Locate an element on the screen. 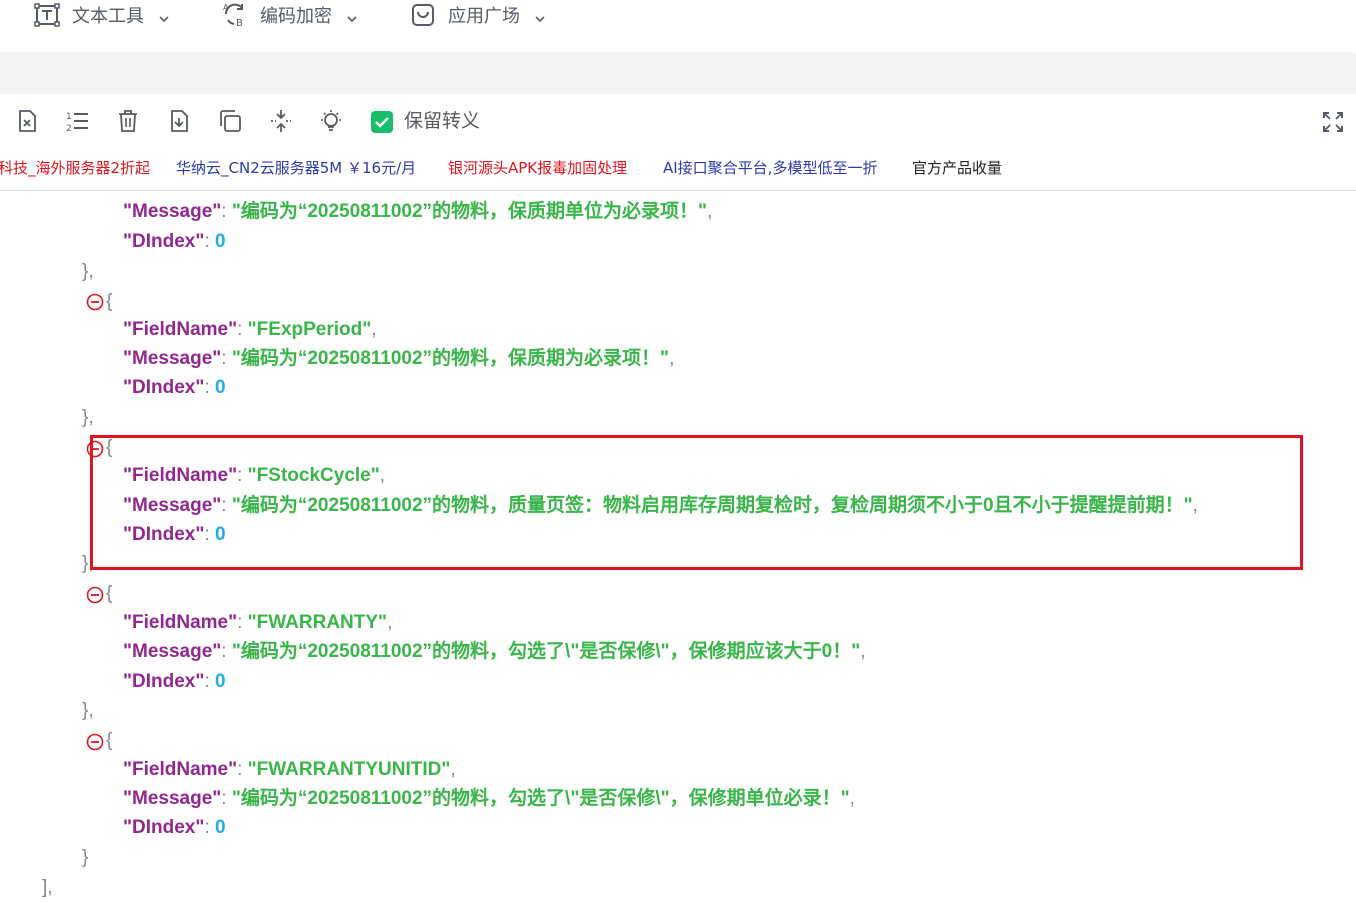 Image resolution: width=1356 pixels, height=902 pixels. lightbulb-icon is located at coordinates (331, 120).